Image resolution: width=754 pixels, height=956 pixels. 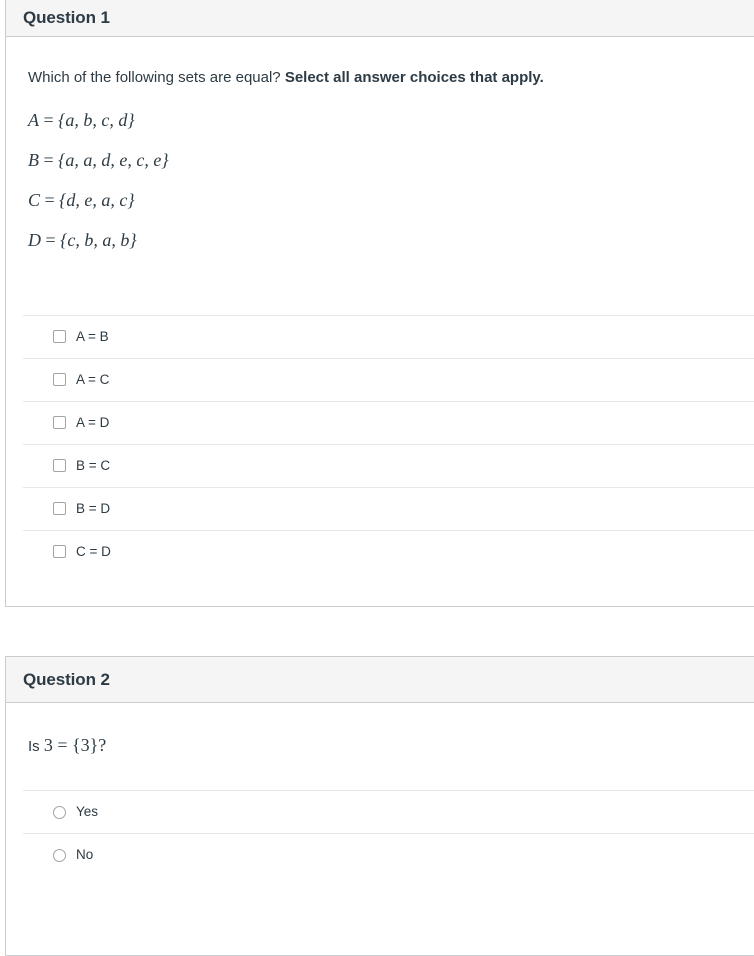 What do you see at coordinates (87, 812) in the screenshot?
I see `answer-label: Yes` at bounding box center [87, 812].